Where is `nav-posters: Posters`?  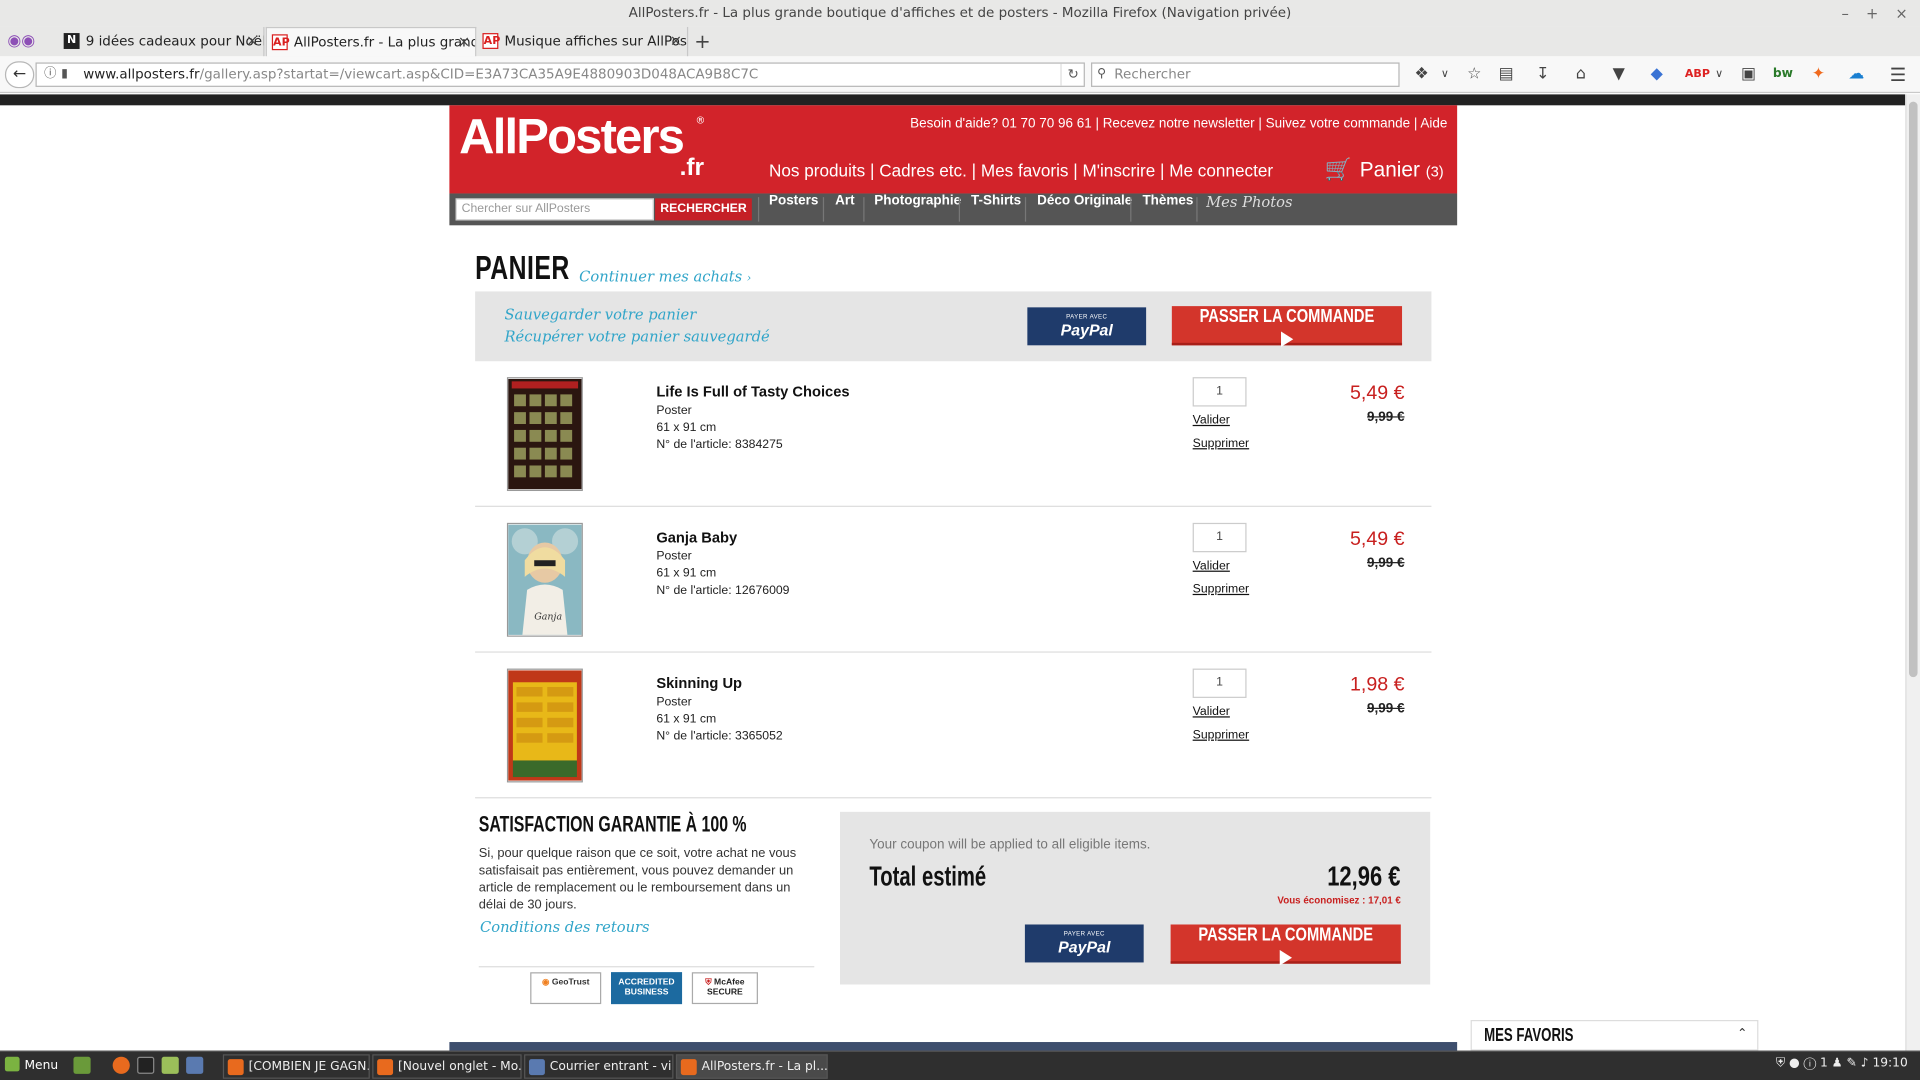
nav-posters: Posters is located at coordinates (793, 209).